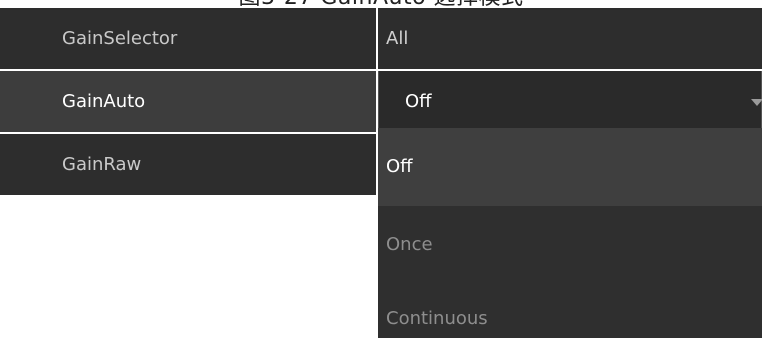 The height and width of the screenshot is (354, 762). Describe the element at coordinates (570, 245) in the screenshot. I see `dropdown-option-once: Once` at that location.